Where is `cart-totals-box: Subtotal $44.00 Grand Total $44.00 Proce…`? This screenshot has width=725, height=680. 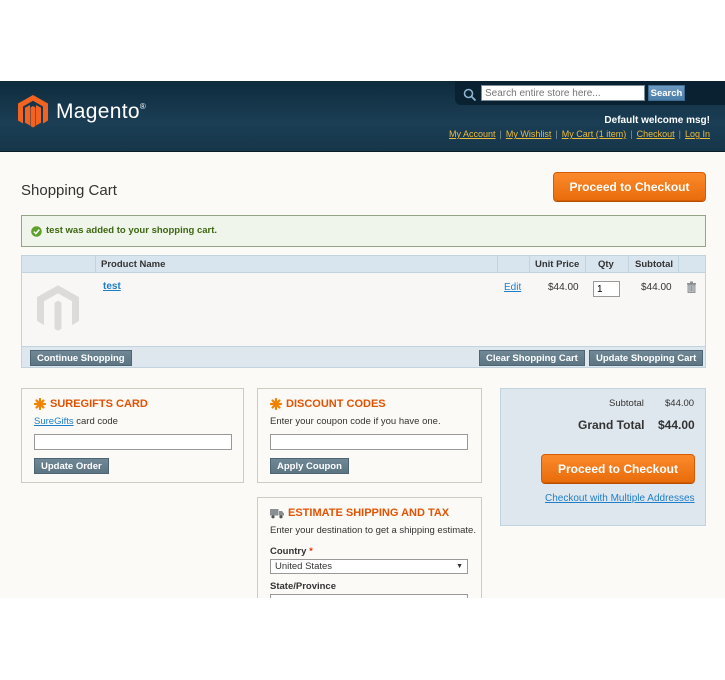
cart-totals-box: Subtotal $44.00 Grand Total $44.00 Proce… is located at coordinates (603, 457).